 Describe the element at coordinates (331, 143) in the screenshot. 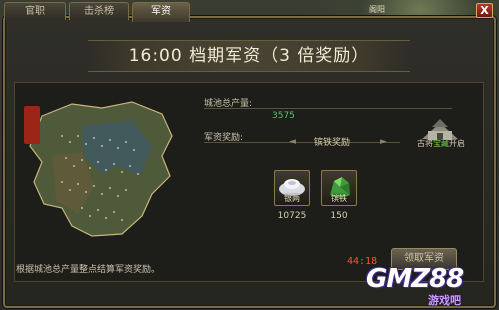

I see `reward-type: 镔铁奖励` at that location.